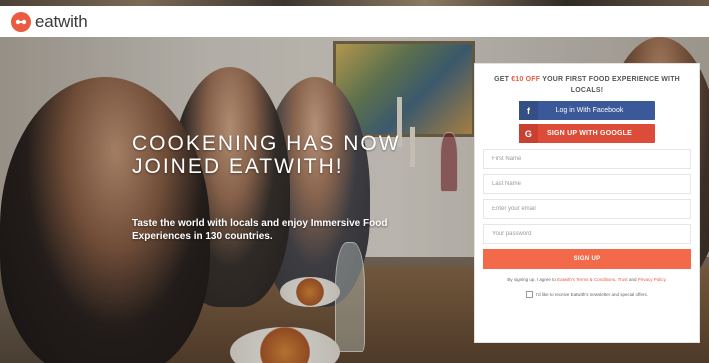  I want to click on password-input, so click(587, 234).